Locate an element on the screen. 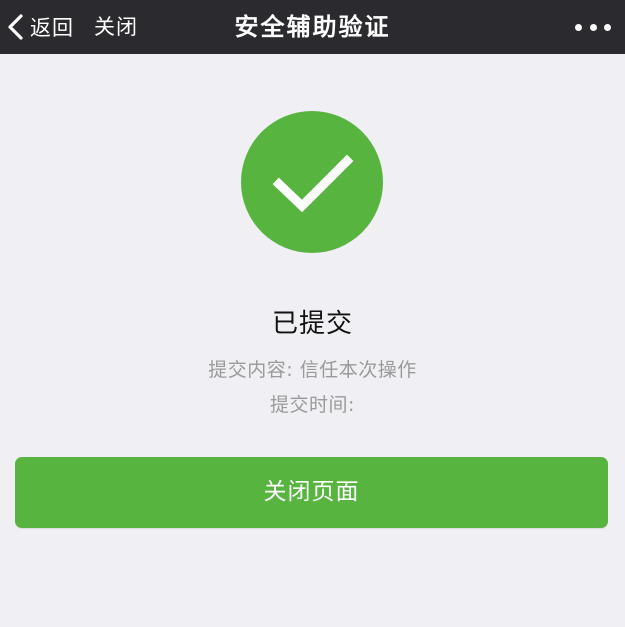 The height and width of the screenshot is (627, 625). checkmark-icon is located at coordinates (313, 183).